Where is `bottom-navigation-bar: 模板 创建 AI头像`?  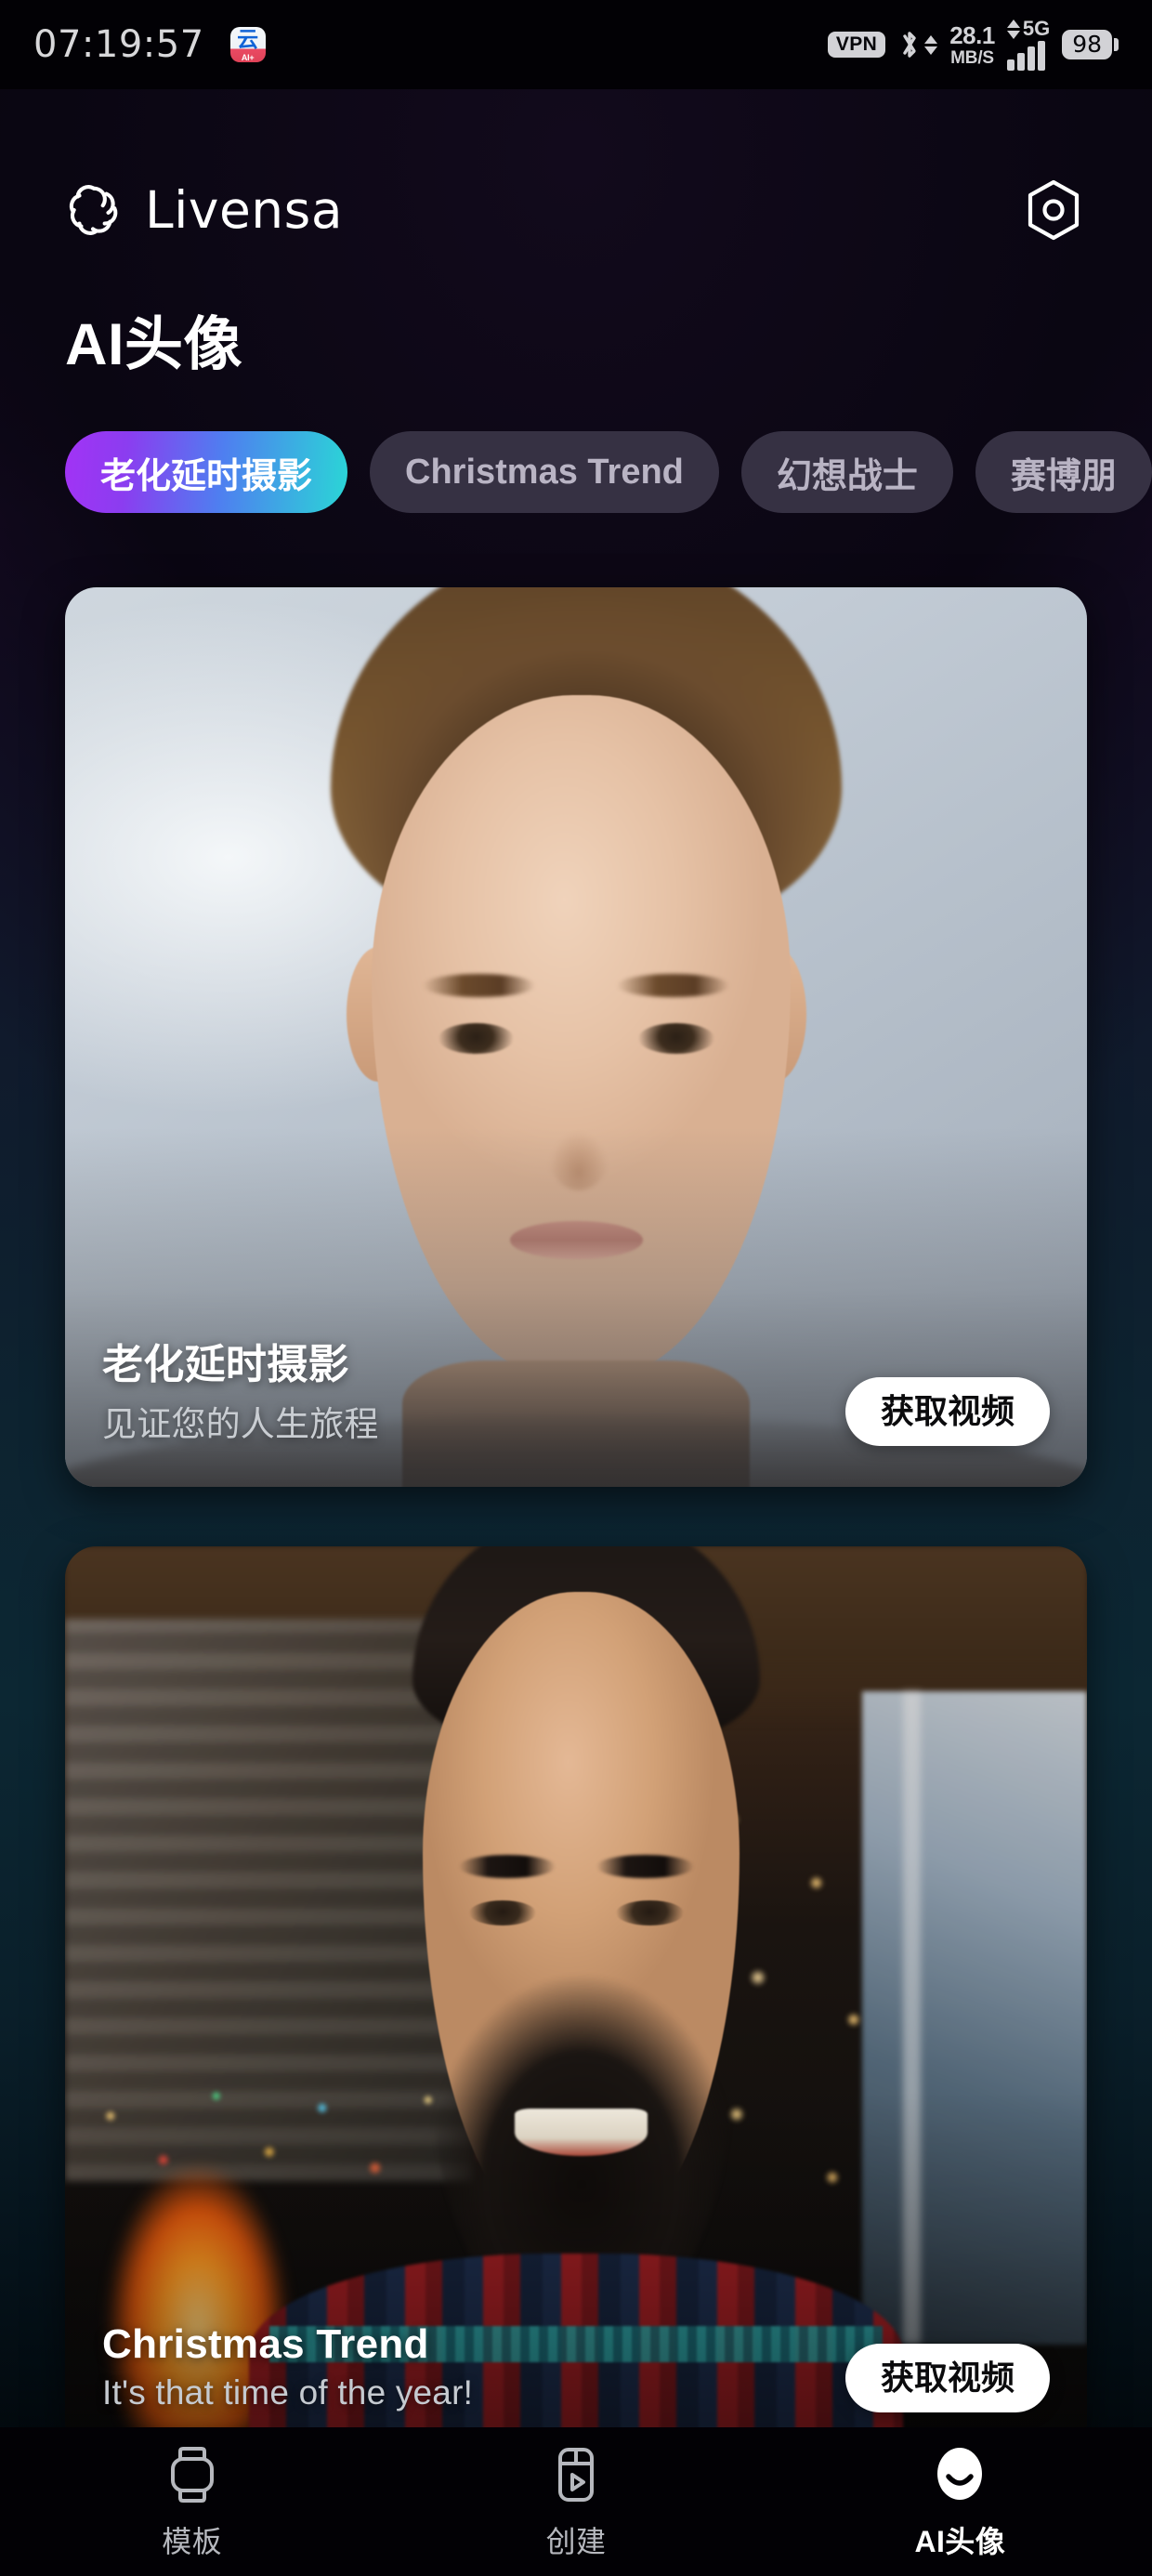 bottom-navigation-bar: 模板 创建 AI头像 is located at coordinates (576, 2501).